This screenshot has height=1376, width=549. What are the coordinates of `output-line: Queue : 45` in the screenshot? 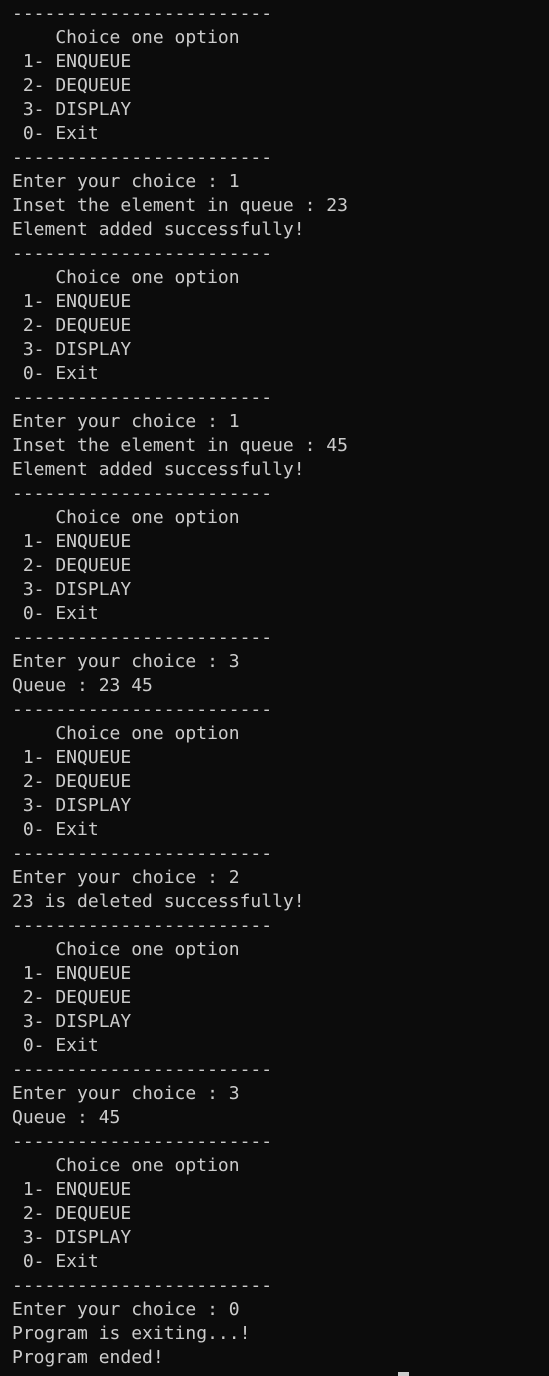 It's located at (66, 1117).